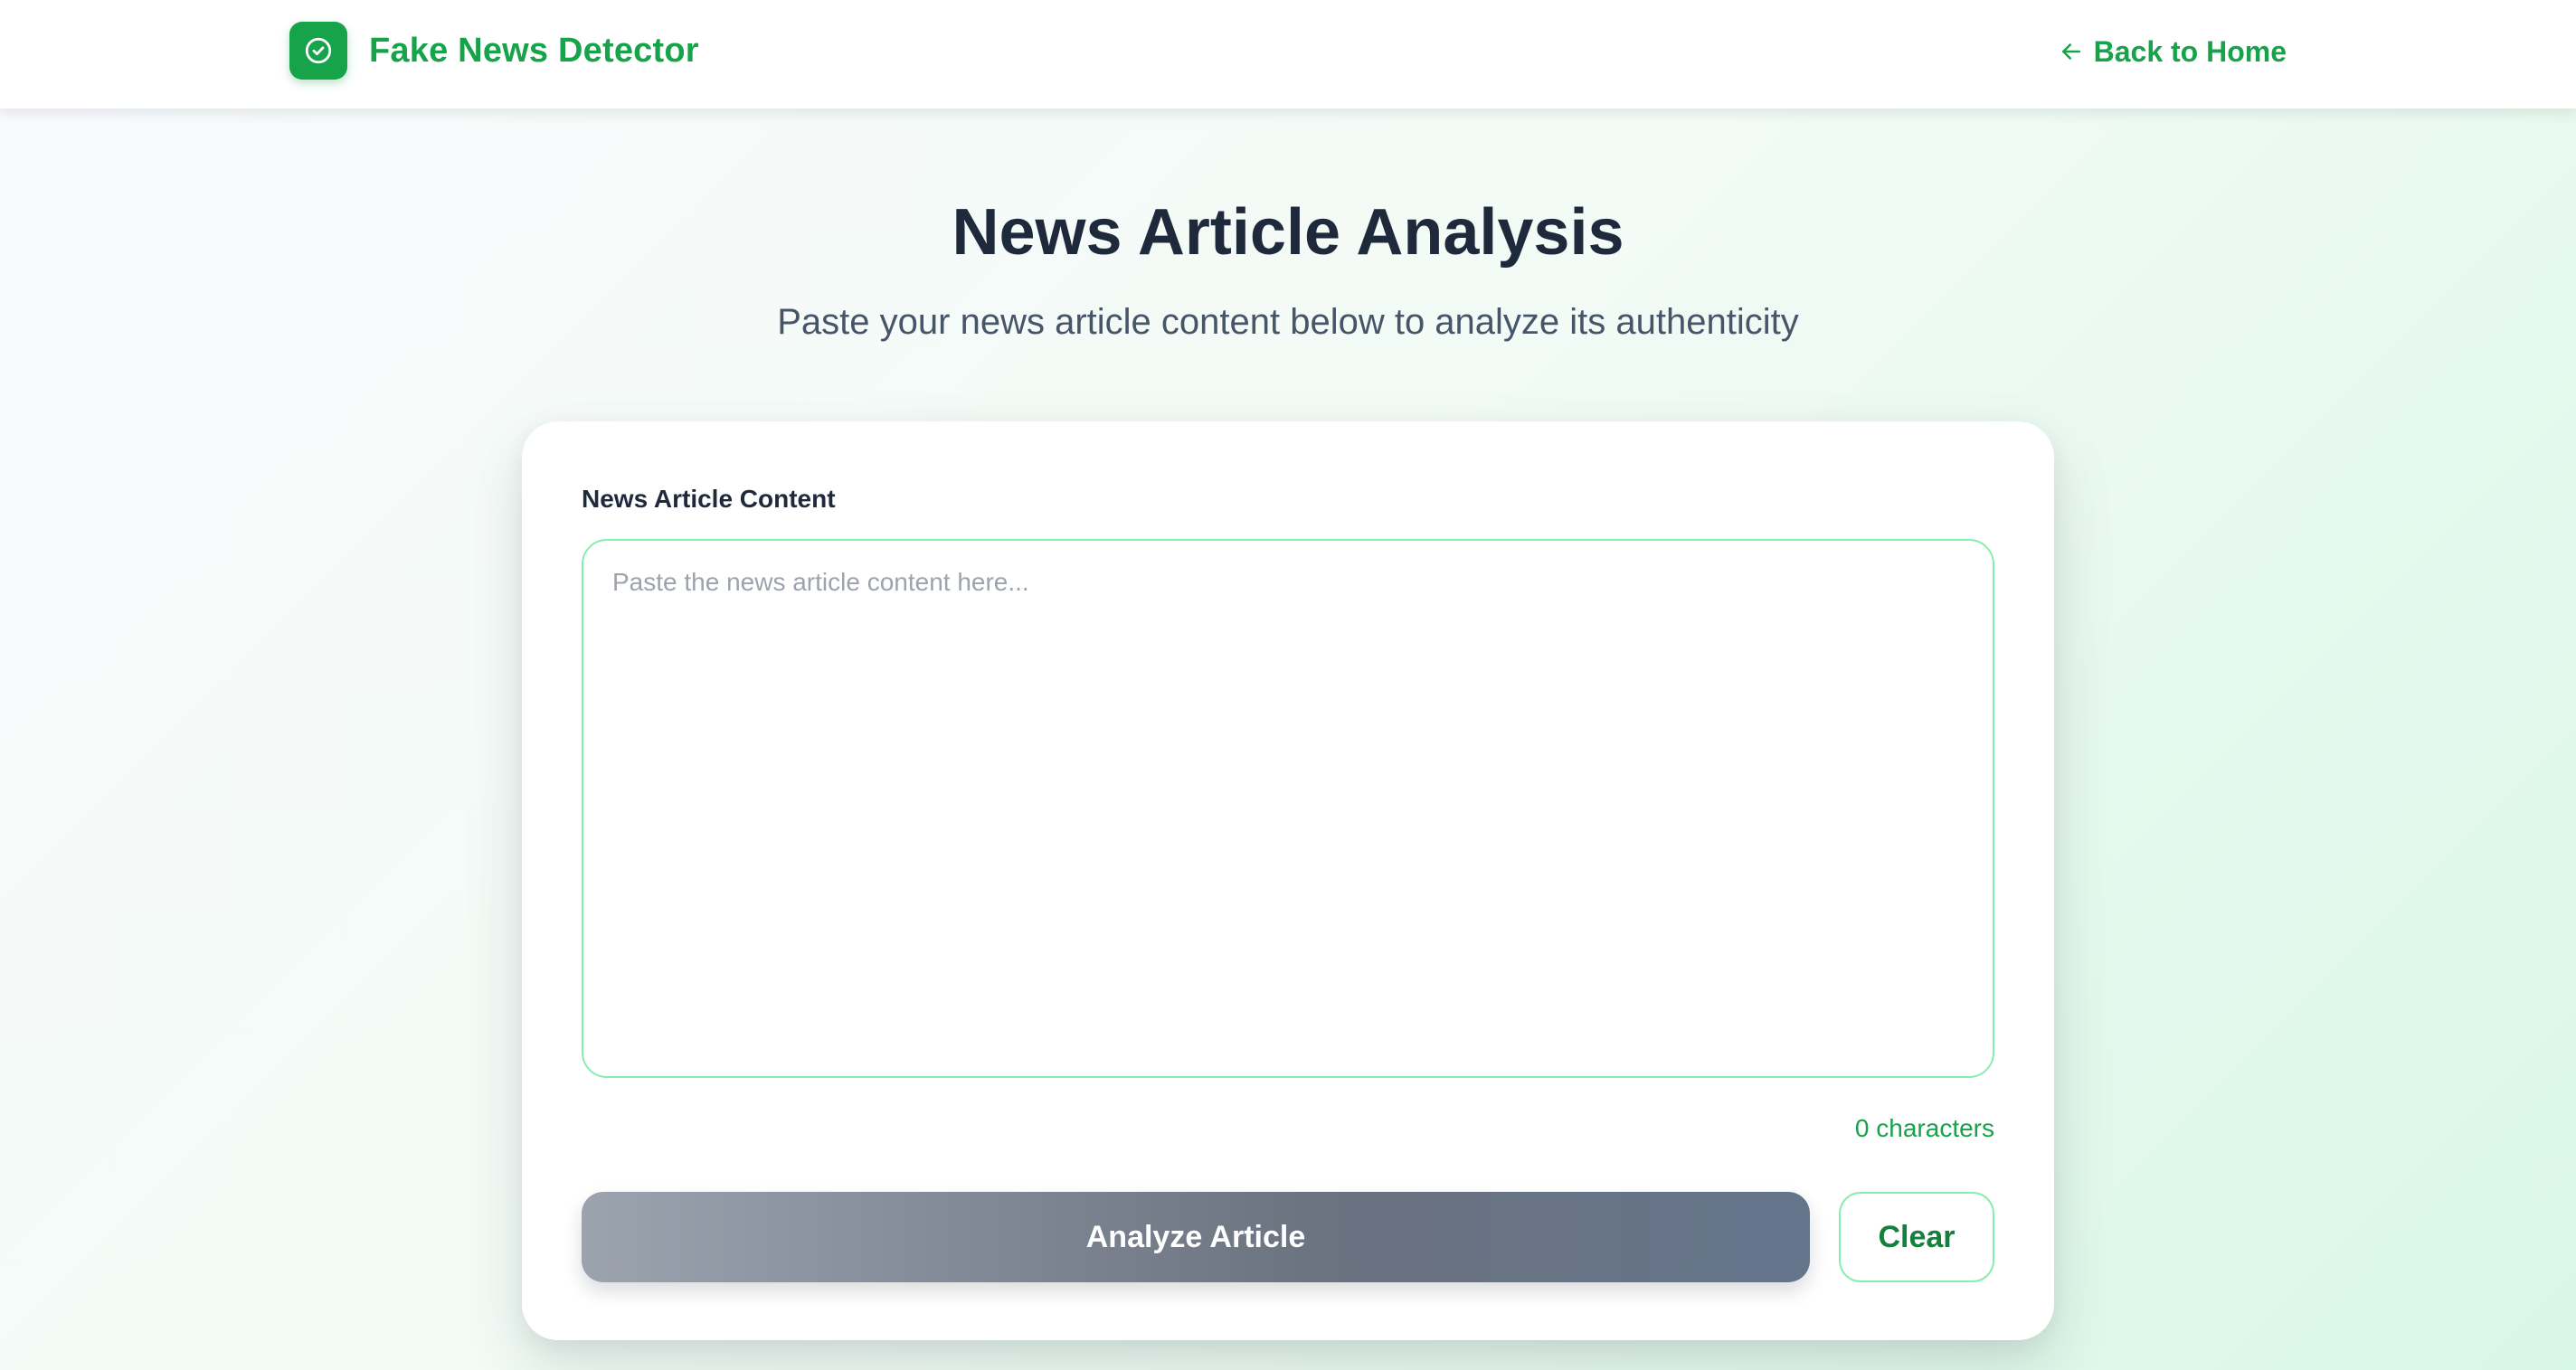  What do you see at coordinates (709, 499) in the screenshot?
I see `article-content-label: News Article Content` at bounding box center [709, 499].